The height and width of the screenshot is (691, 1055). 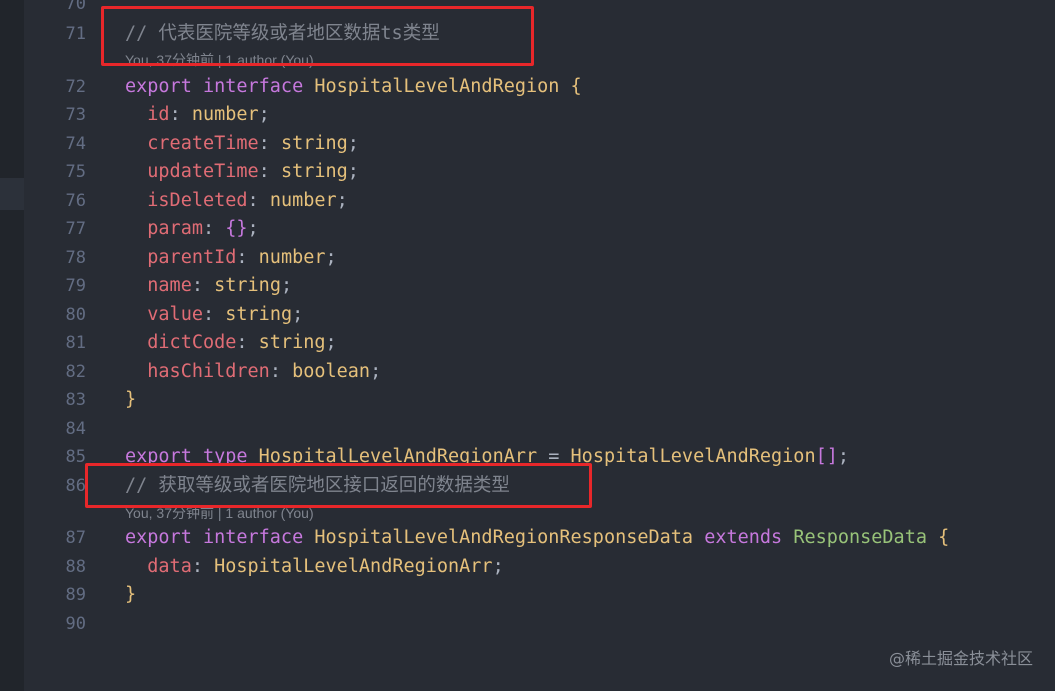 I want to click on property-name: hasChildren, so click(x=208, y=371).